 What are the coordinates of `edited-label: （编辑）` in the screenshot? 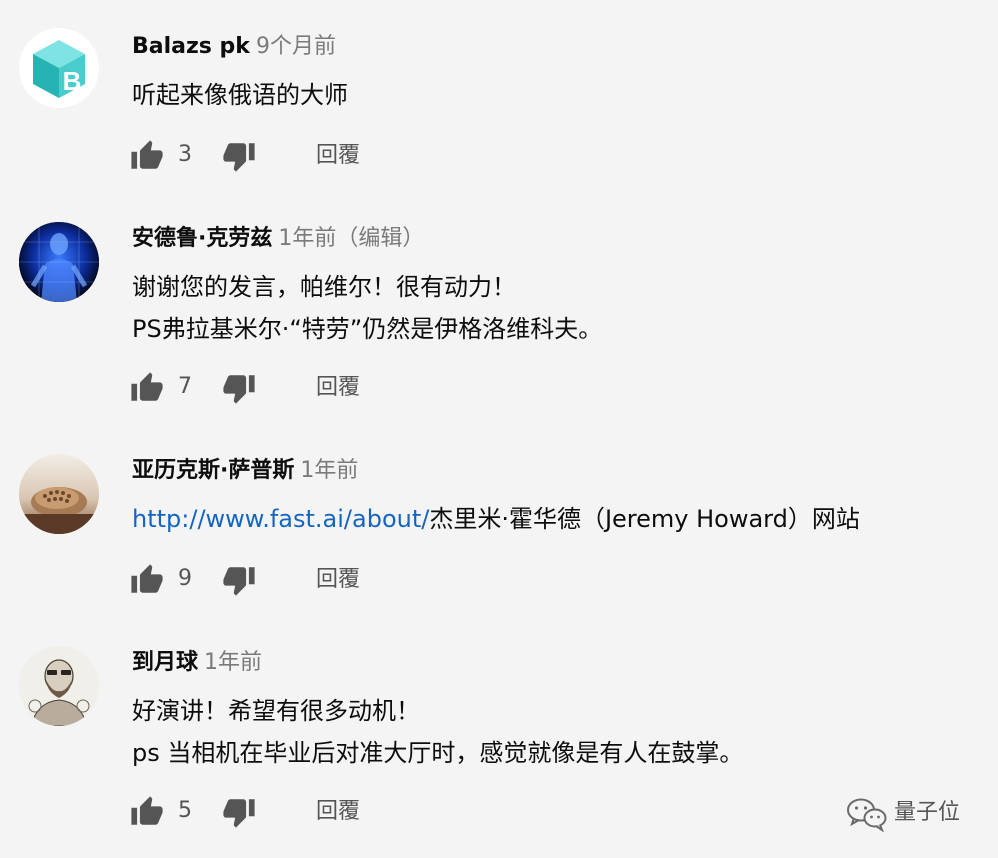 It's located at (380, 238).